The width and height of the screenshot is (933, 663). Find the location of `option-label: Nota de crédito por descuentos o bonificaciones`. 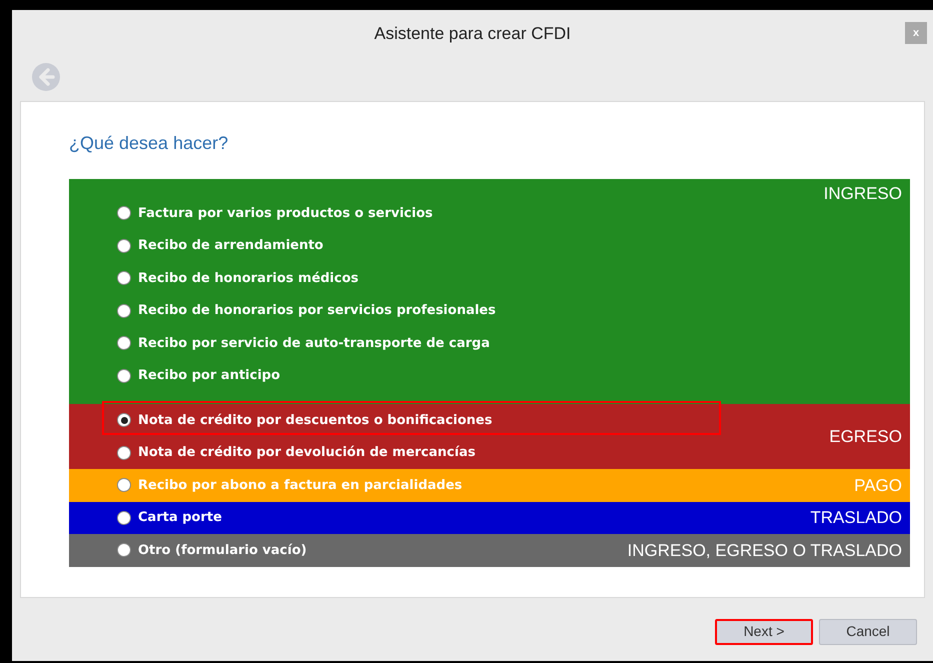

option-label: Nota de crédito por descuentos o bonificaciones is located at coordinates (315, 420).